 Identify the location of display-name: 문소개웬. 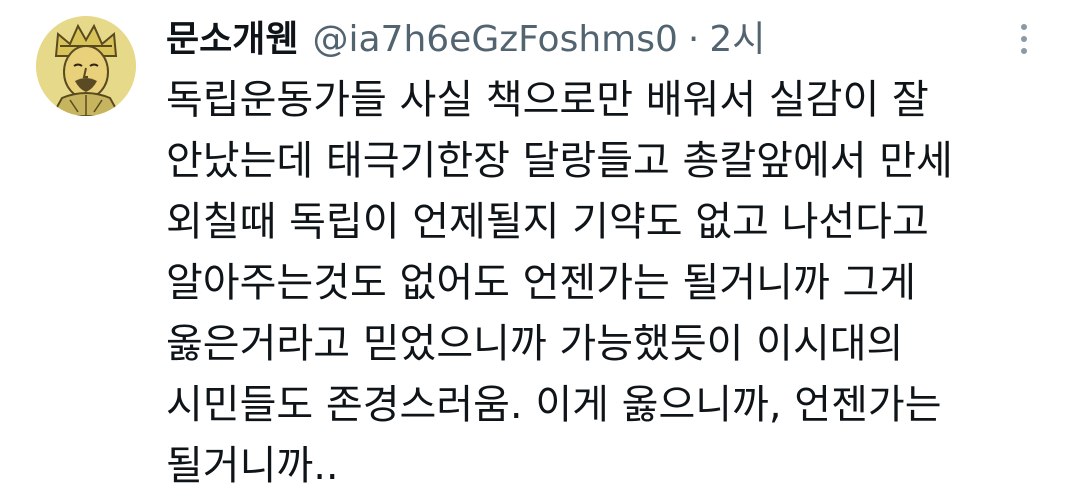
(232, 40).